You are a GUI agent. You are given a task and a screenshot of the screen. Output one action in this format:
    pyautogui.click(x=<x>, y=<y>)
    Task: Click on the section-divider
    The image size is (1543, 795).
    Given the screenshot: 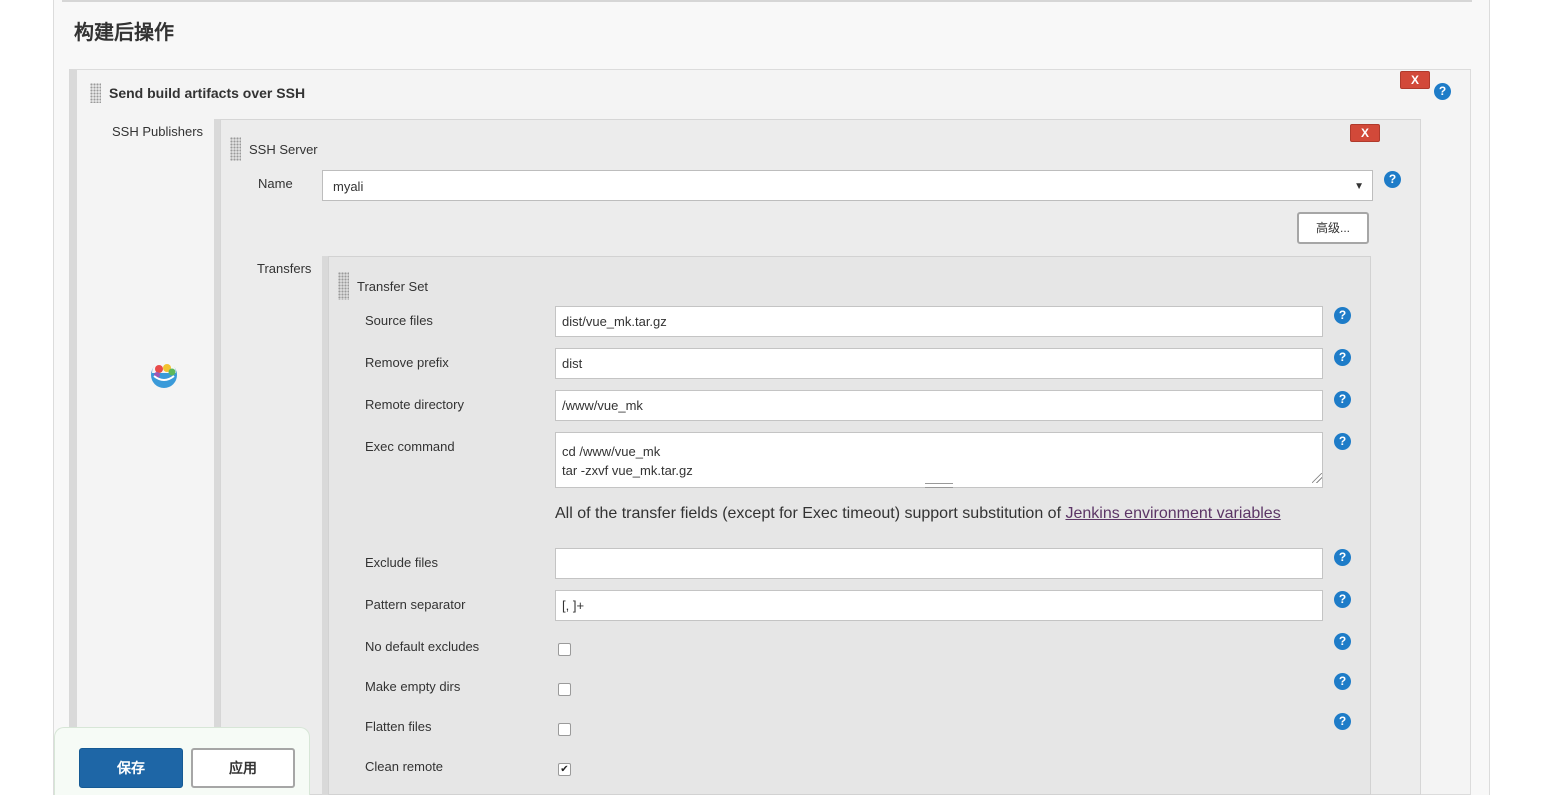 What is the action you would take?
    pyautogui.click(x=767, y=1)
    